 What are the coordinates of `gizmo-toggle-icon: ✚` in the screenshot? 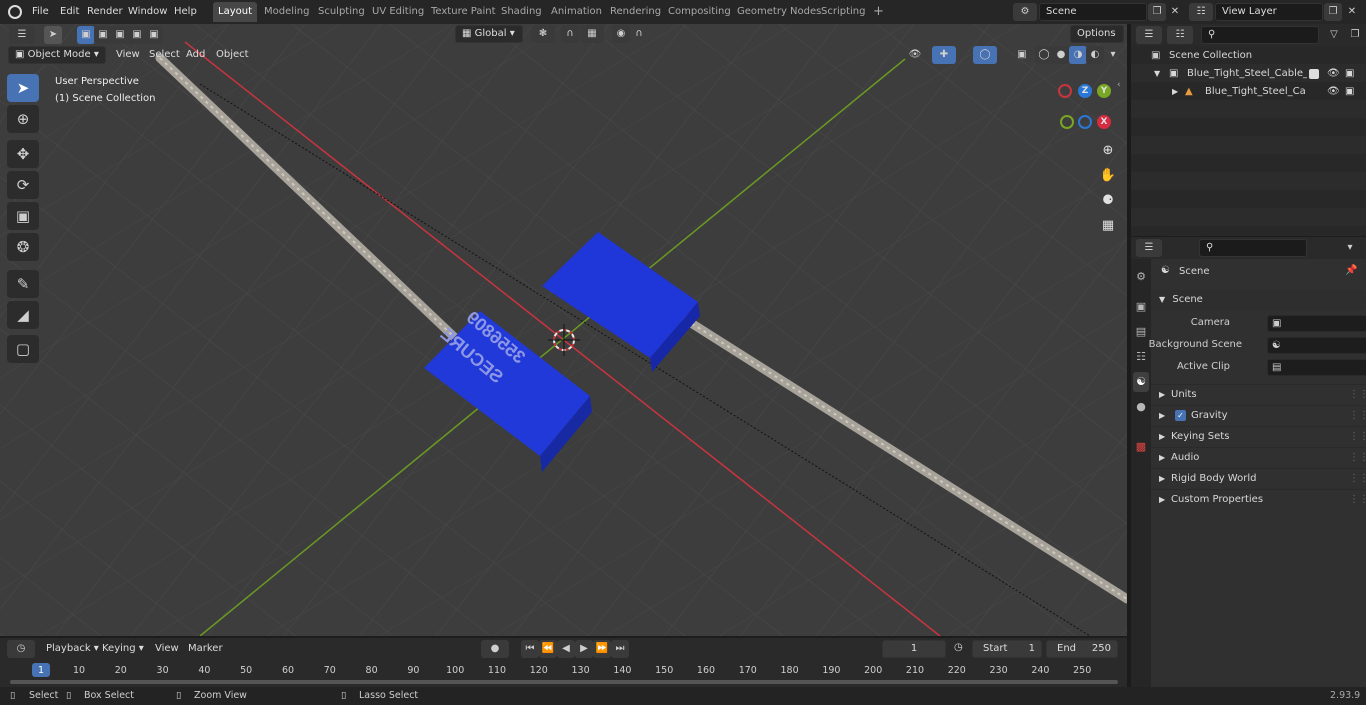 It's located at (944, 55).